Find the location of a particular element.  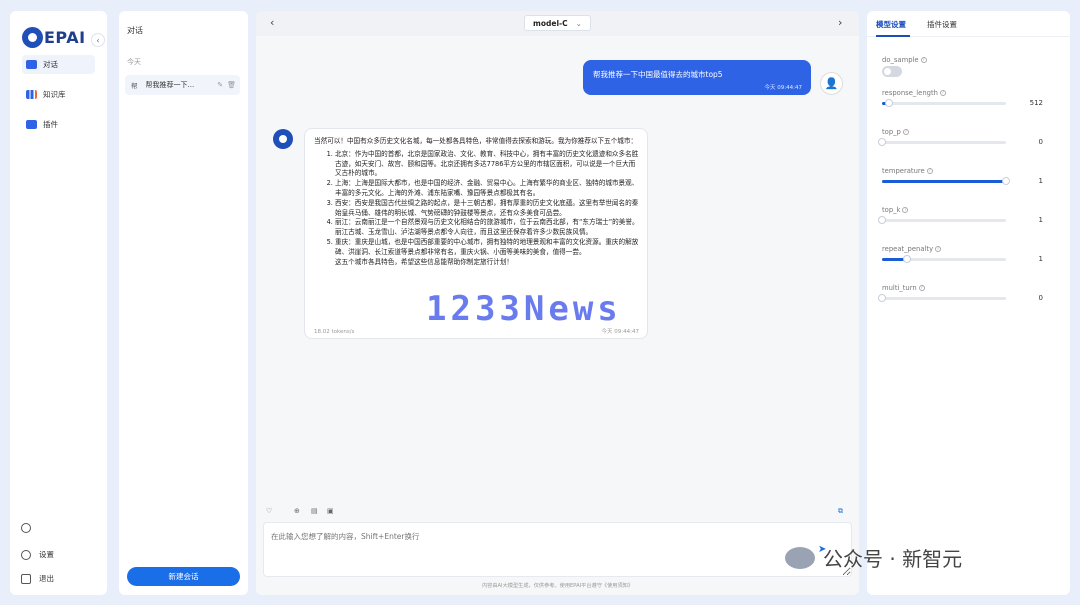

user-avatar-nav is located at coordinates (30, 528).